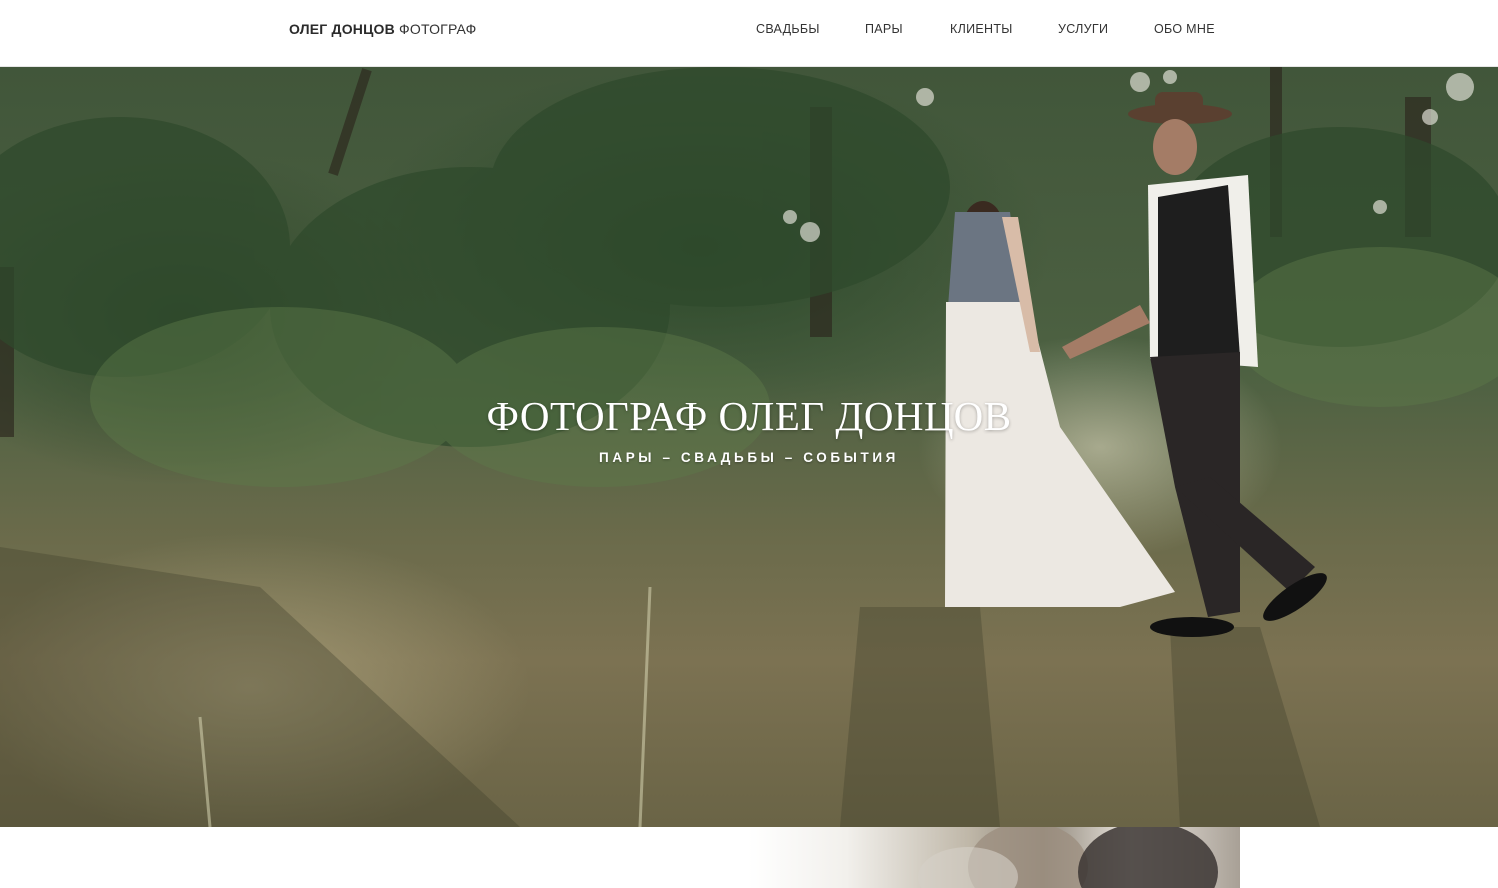 This screenshot has width=1498, height=888. I want to click on hero-subtitle: ПАРЫ – СВАДЬБЫ – СОБЫТИЯ, so click(749, 457).